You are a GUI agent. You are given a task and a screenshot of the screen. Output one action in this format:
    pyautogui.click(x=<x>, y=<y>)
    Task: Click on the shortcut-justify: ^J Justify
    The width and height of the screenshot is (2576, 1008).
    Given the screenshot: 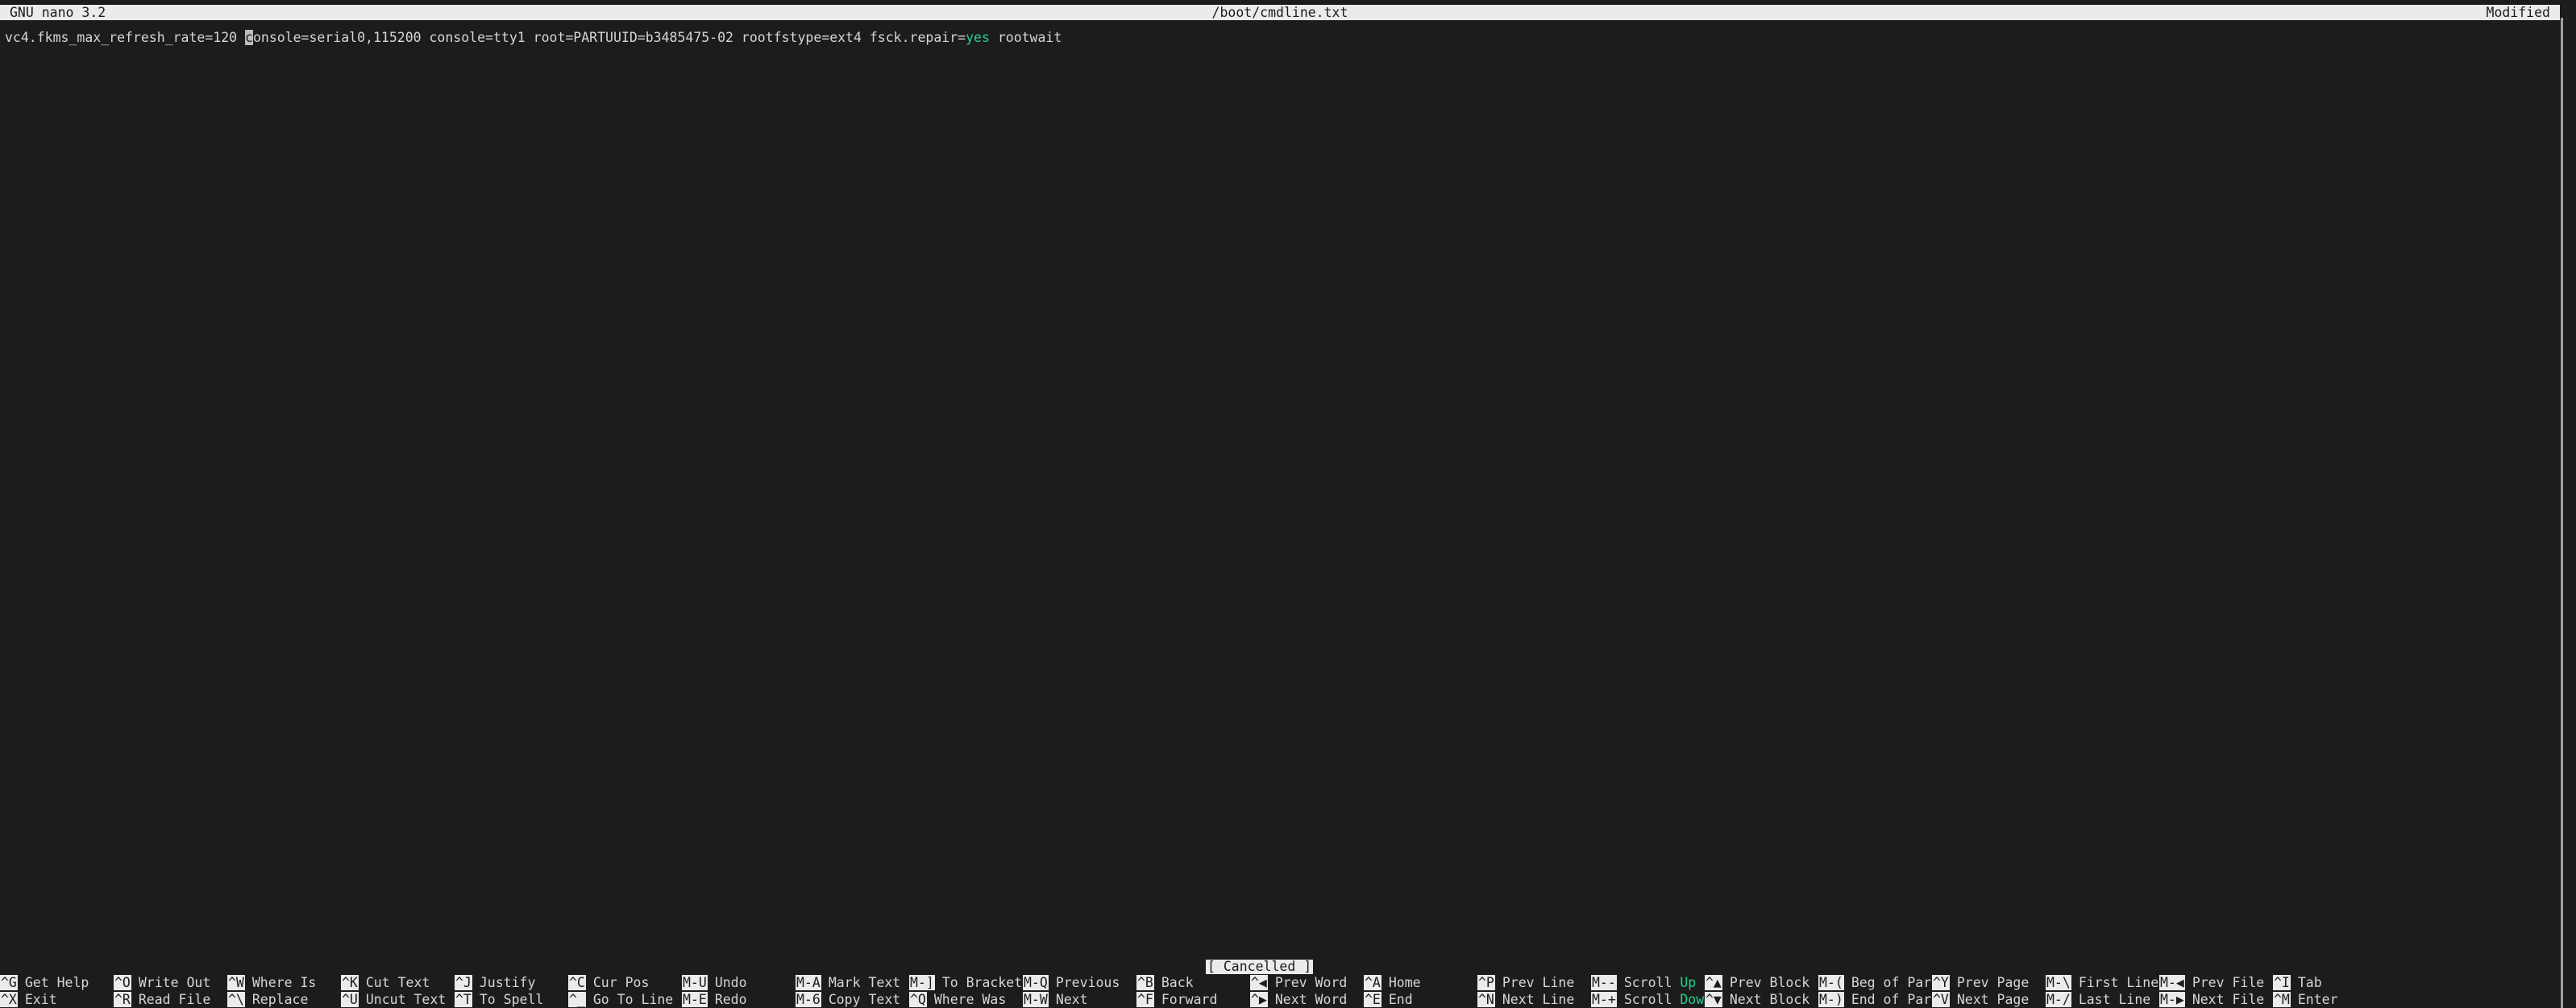 What is the action you would take?
    pyautogui.click(x=511, y=982)
    